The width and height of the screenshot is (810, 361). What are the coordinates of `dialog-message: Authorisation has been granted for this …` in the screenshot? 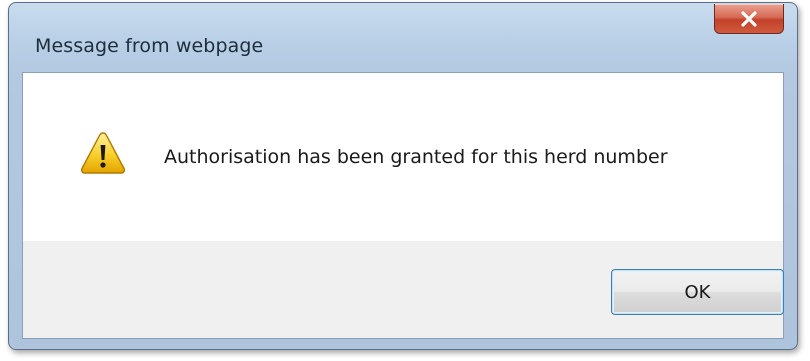 It's located at (416, 157).